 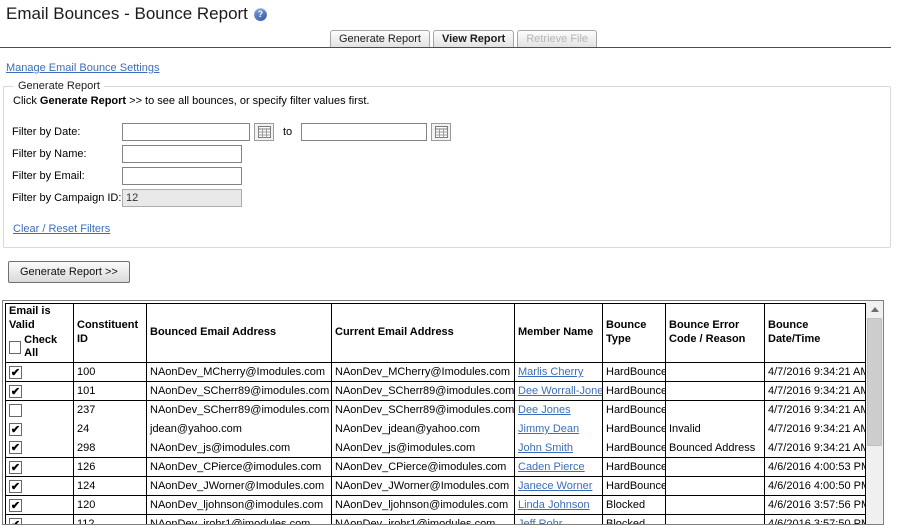 I want to click on current-email-cell: NAonDev_SCherr89@imodules.com, so click(x=423, y=391).